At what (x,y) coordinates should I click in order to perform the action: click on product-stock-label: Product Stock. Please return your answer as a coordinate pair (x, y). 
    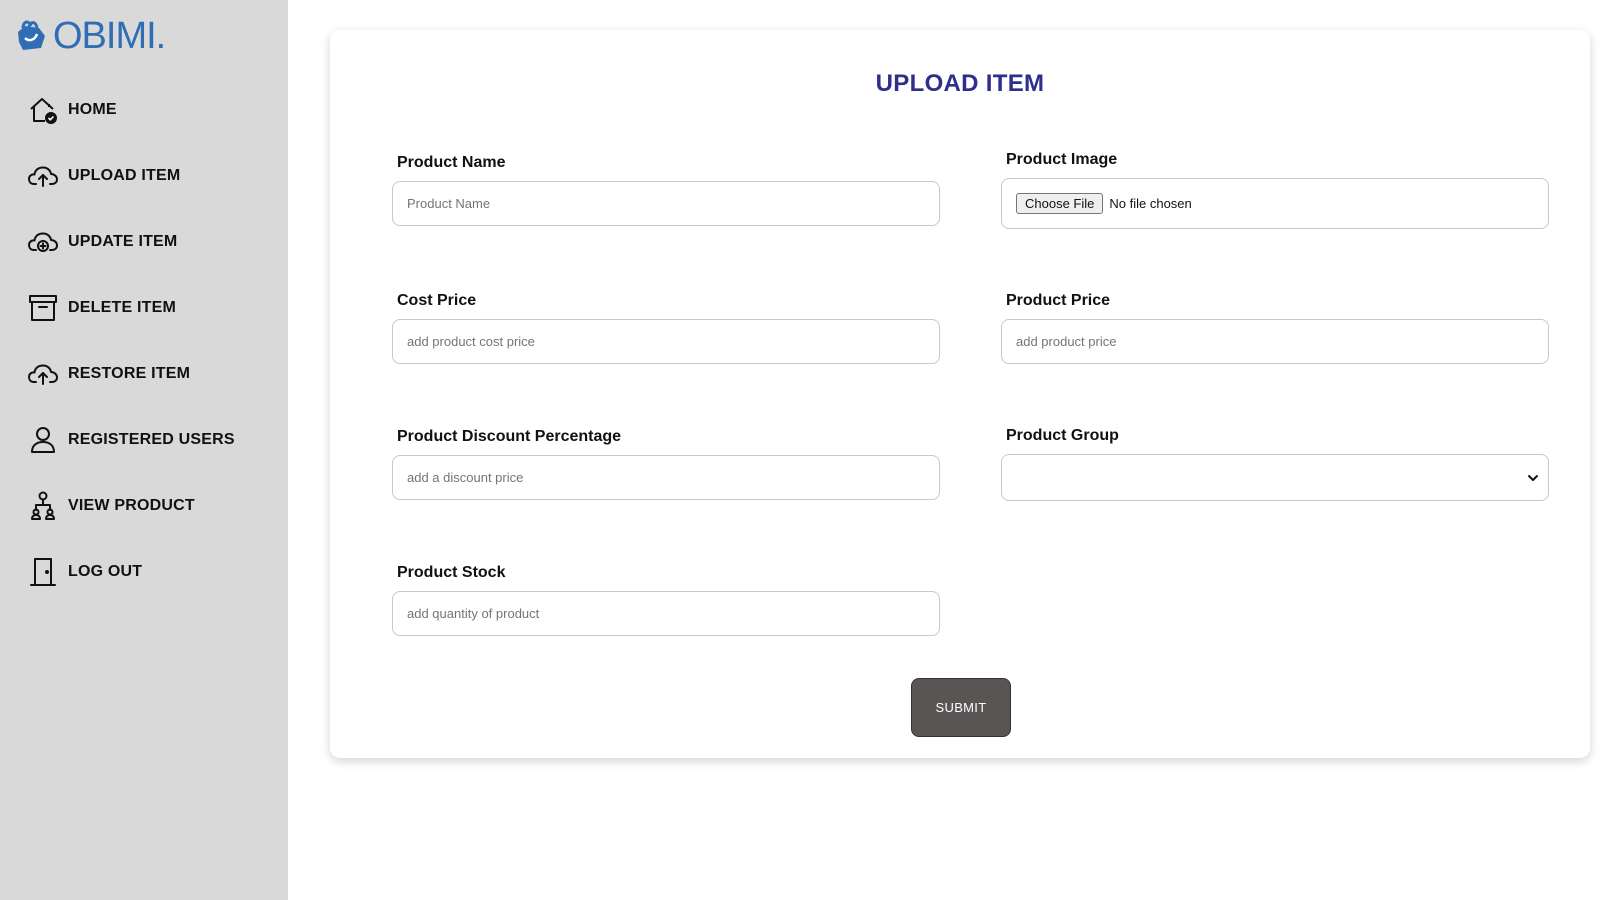
    Looking at the image, I should click on (451, 572).